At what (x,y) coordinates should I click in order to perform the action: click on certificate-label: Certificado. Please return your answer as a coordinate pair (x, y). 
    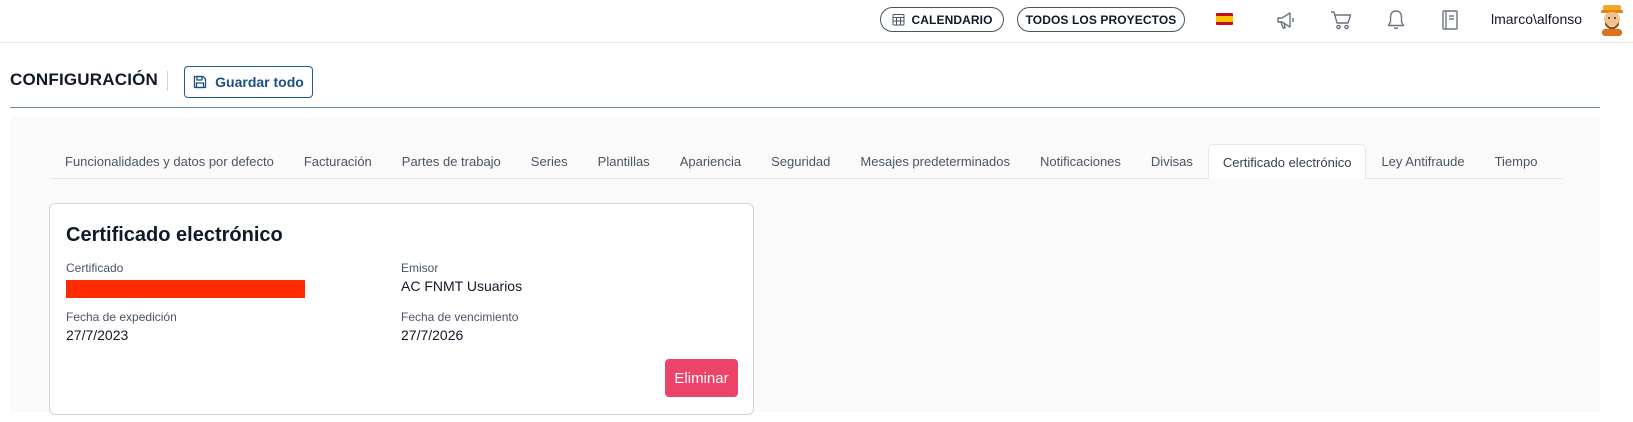
    Looking at the image, I should click on (95, 268).